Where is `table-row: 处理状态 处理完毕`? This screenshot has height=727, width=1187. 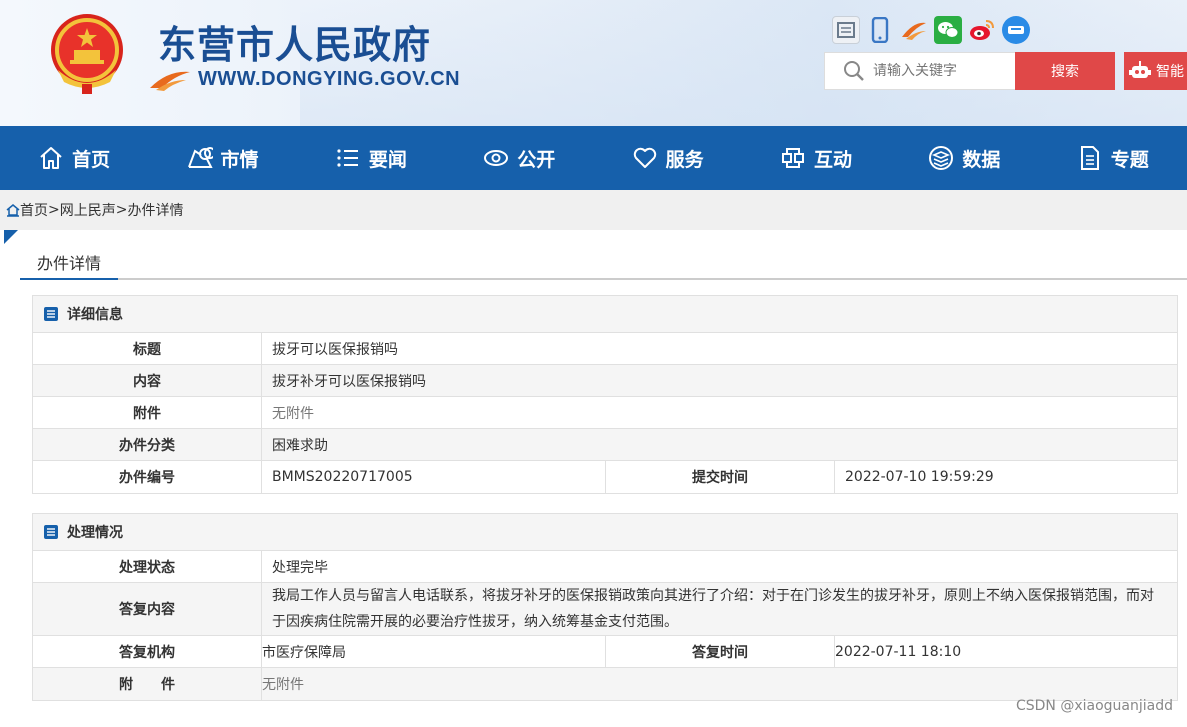 table-row: 处理状态 处理完毕 is located at coordinates (605, 567).